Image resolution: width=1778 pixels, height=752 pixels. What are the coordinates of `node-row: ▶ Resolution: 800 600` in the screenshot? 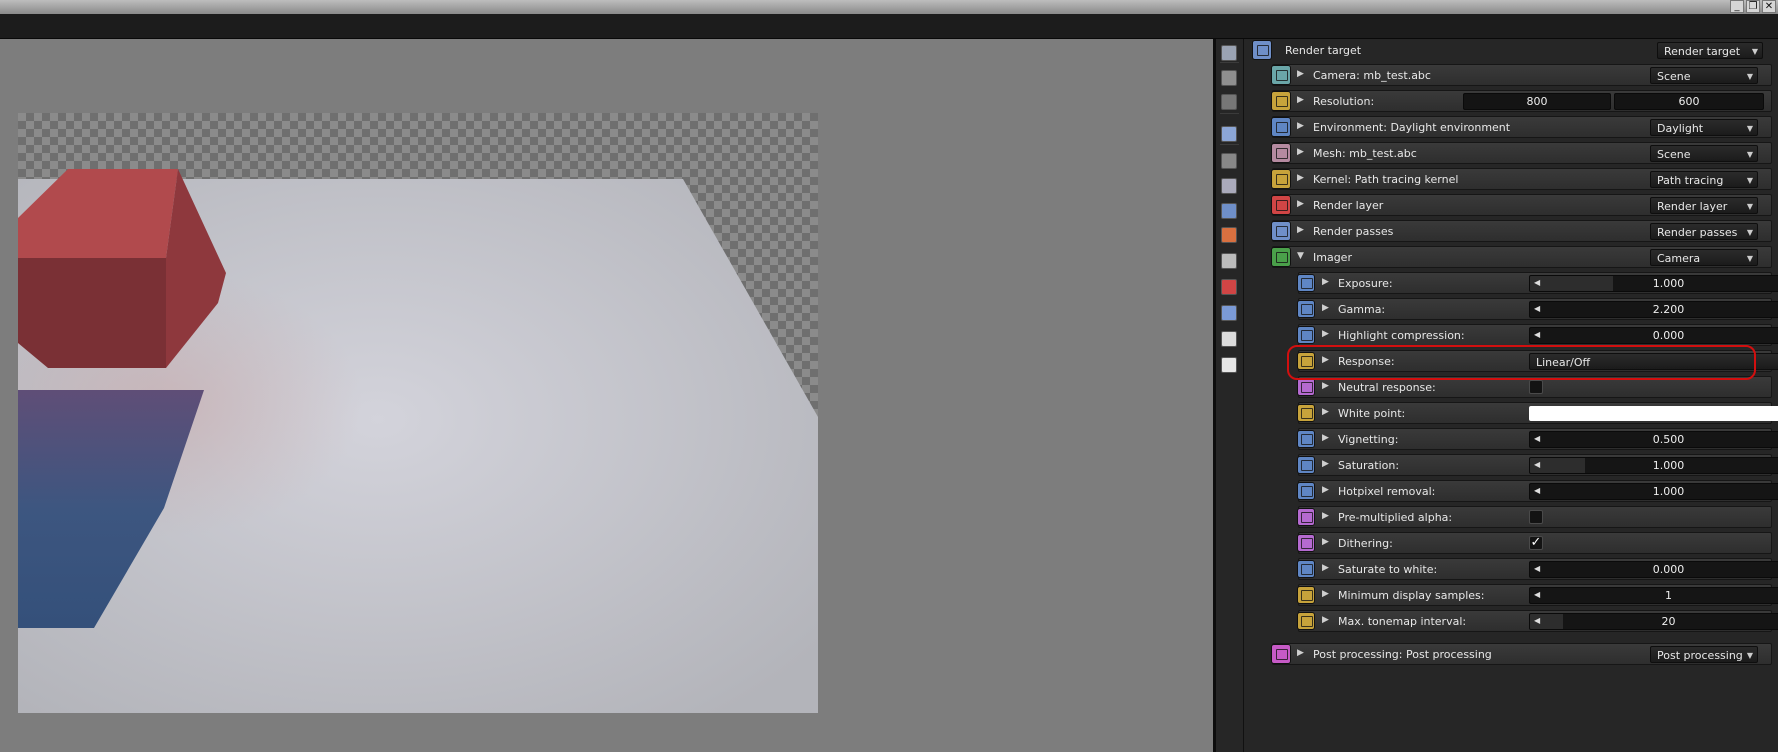 It's located at (1521, 101).